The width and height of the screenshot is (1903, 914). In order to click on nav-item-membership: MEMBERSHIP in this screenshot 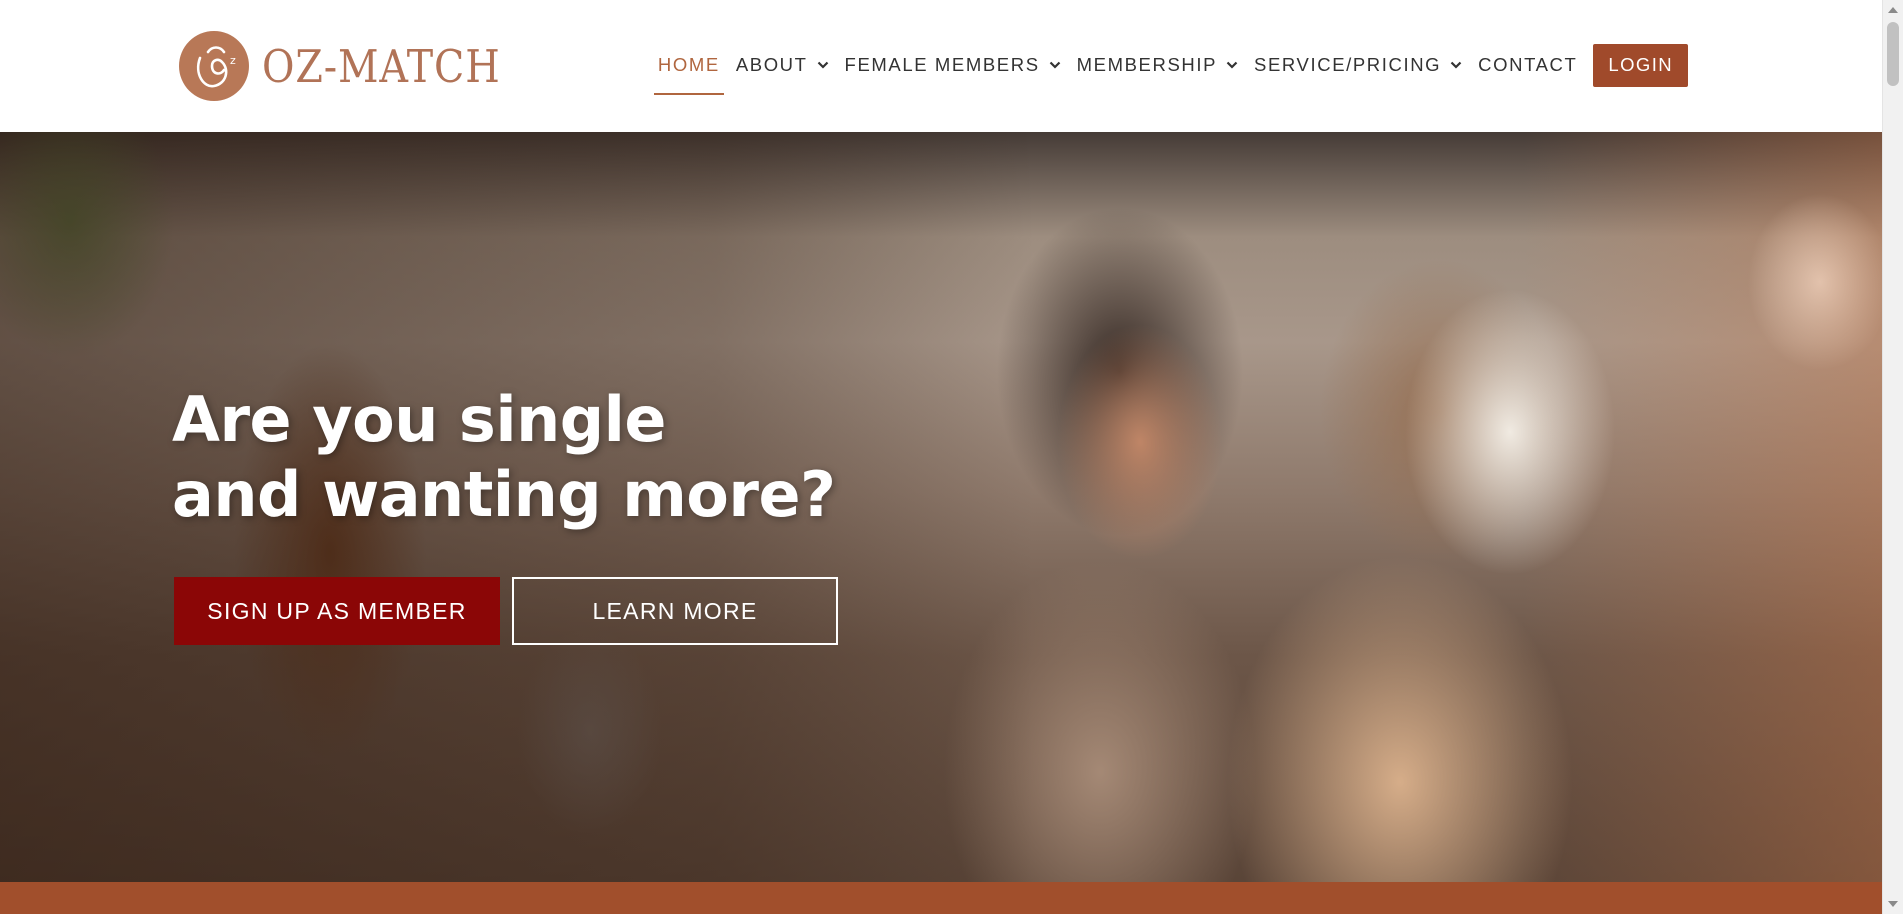, I will do `click(1157, 65)`.